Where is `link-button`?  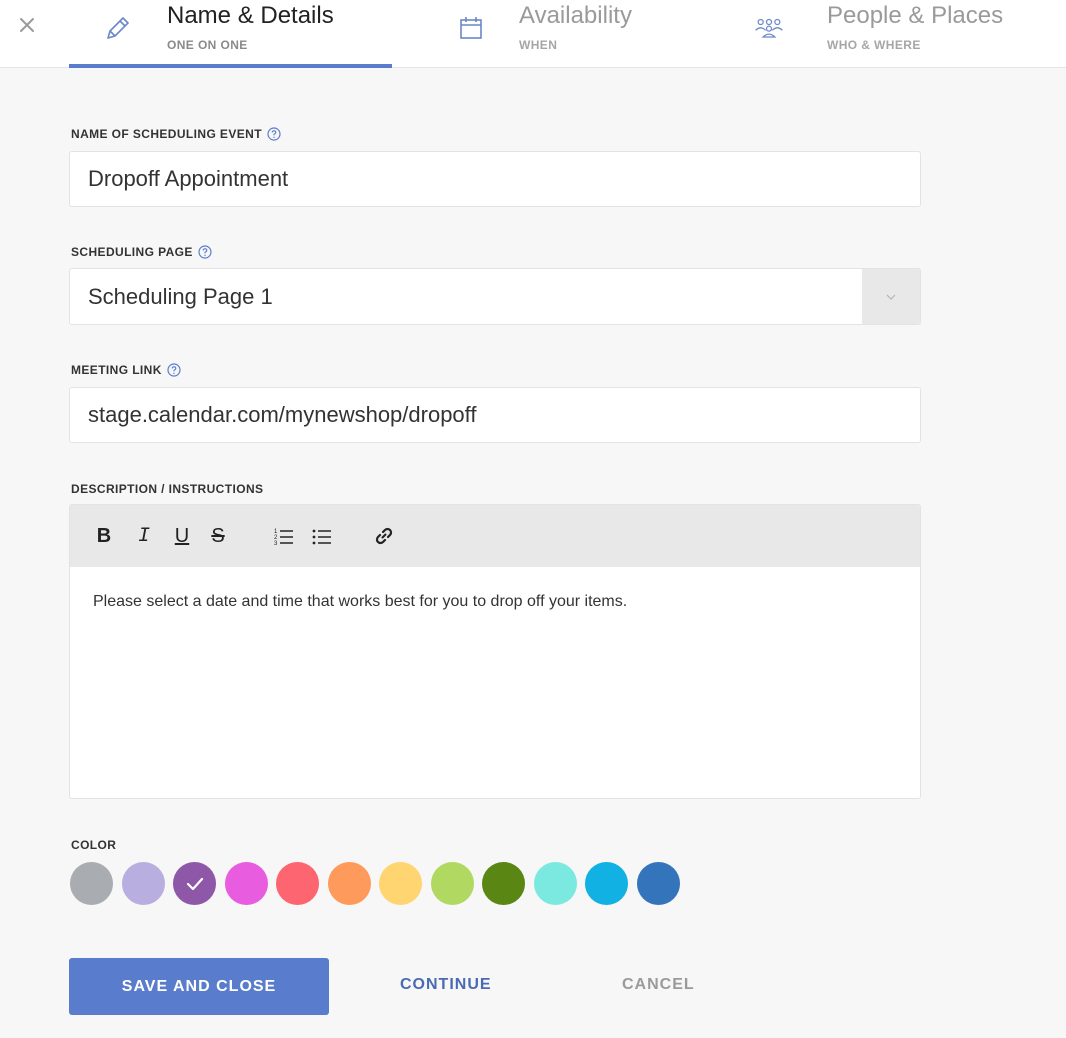
link-button is located at coordinates (384, 536).